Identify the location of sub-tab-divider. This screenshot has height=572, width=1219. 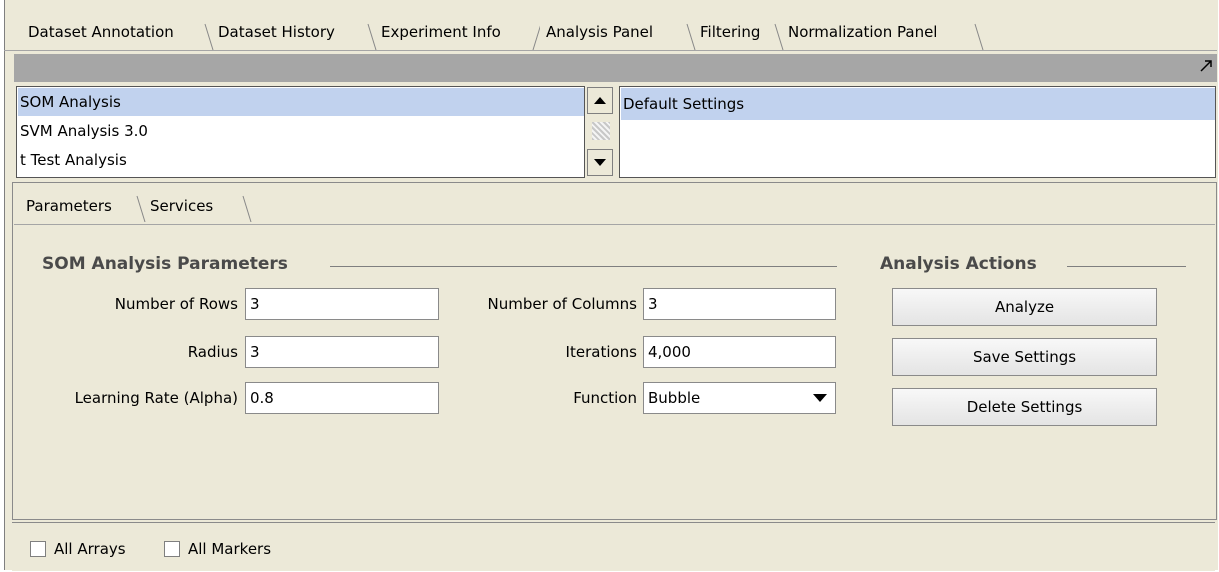
(614, 224).